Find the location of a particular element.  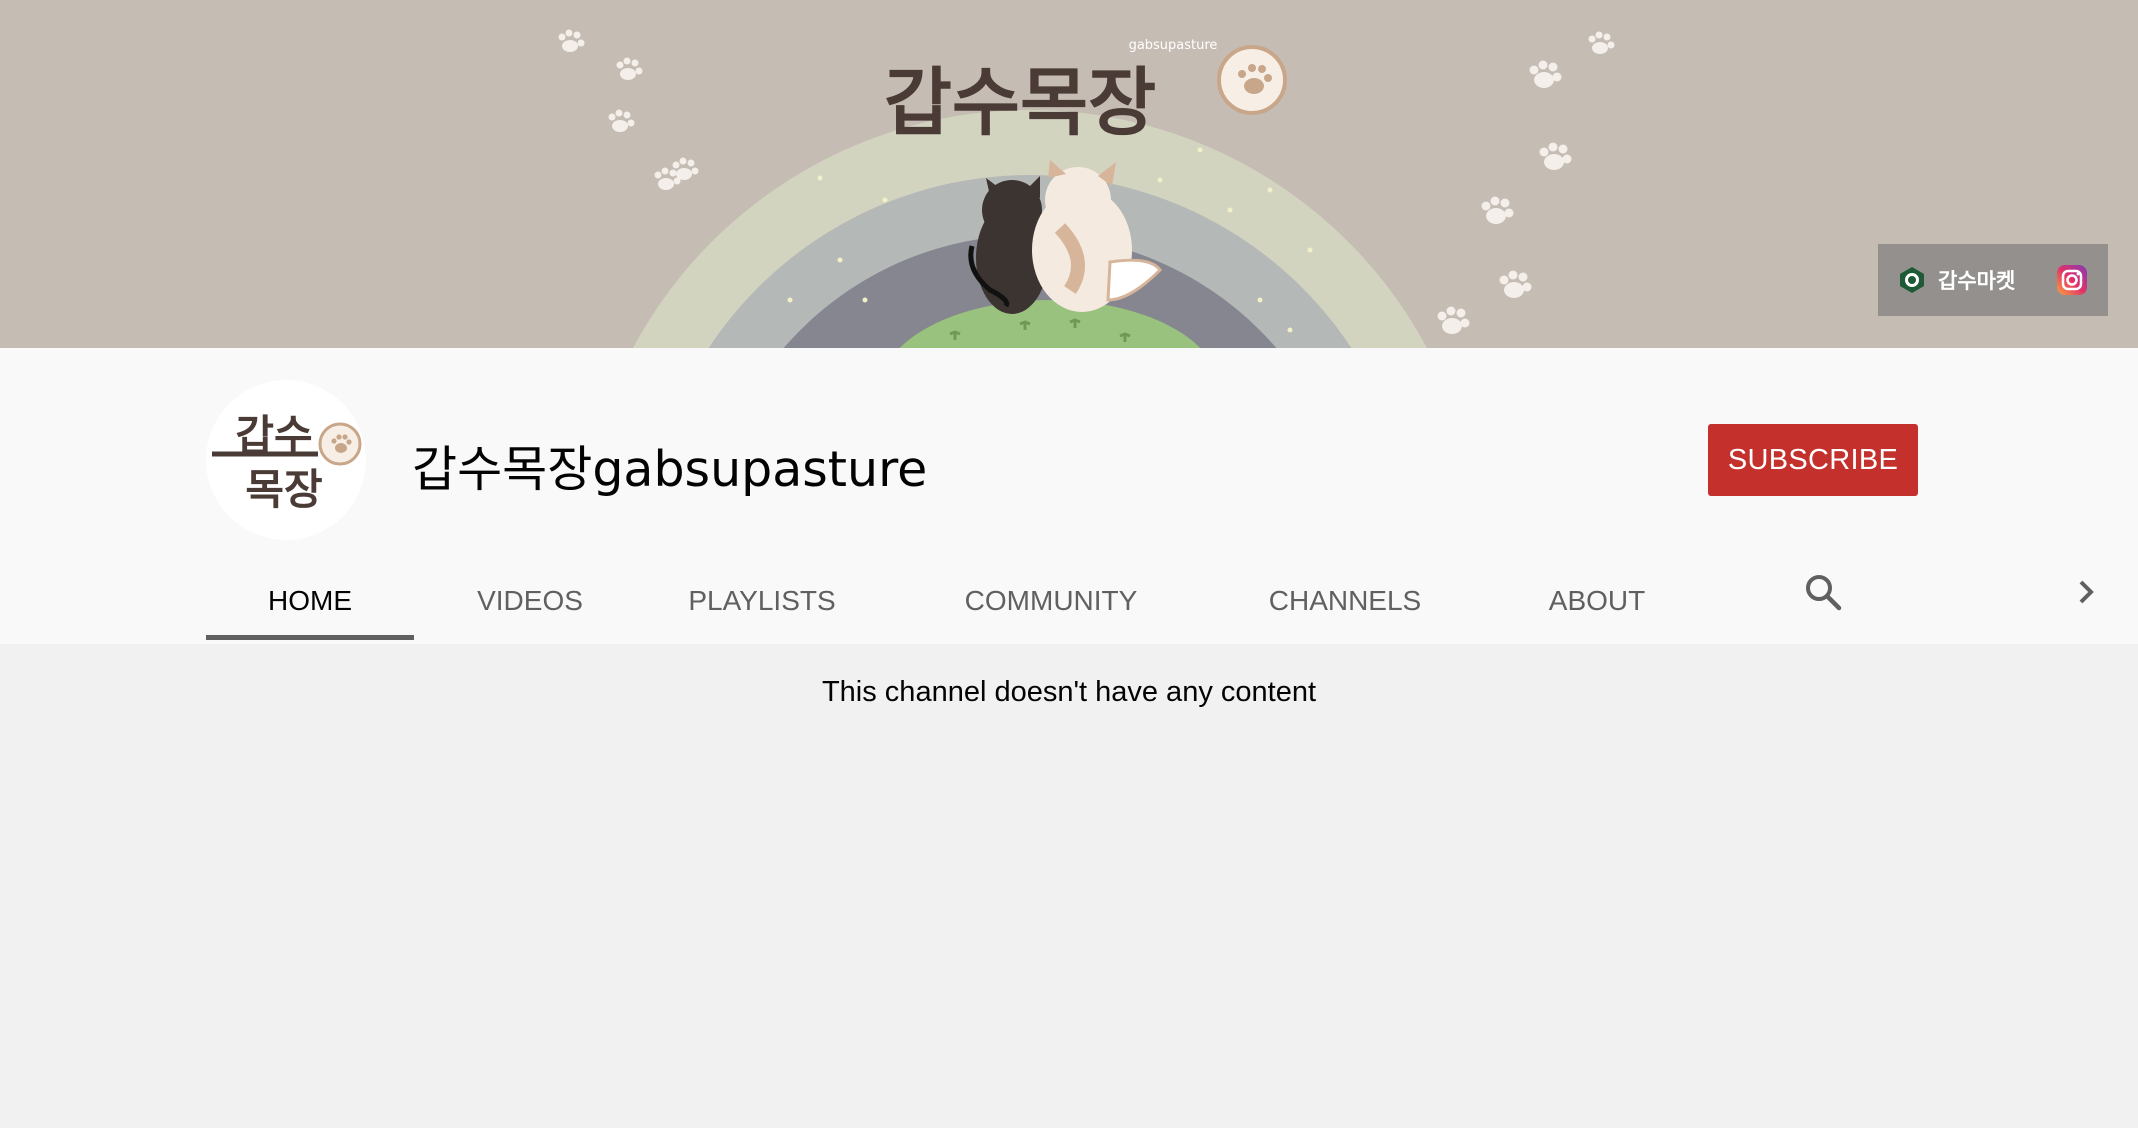

banner-links: 갑수마켓 is located at coordinates (1993, 280).